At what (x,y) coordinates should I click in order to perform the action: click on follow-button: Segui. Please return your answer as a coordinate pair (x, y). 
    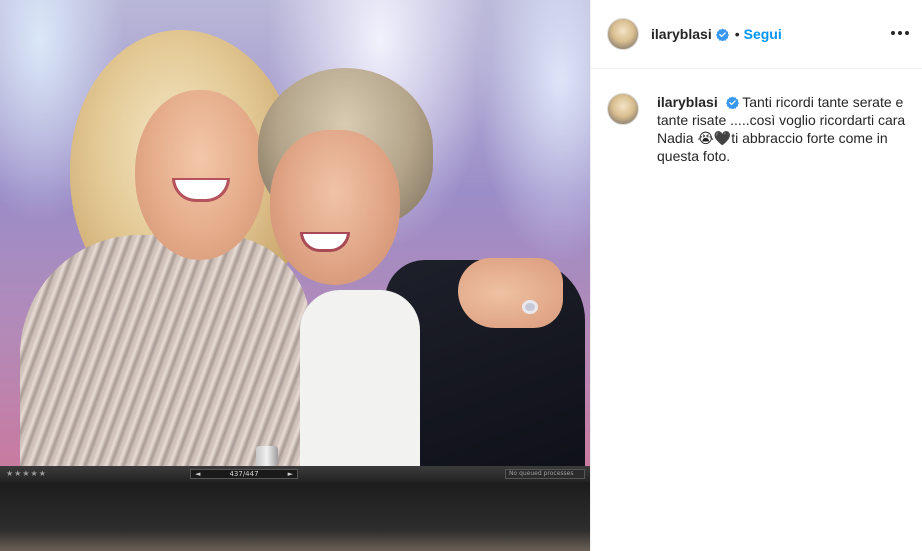
    Looking at the image, I should click on (763, 34).